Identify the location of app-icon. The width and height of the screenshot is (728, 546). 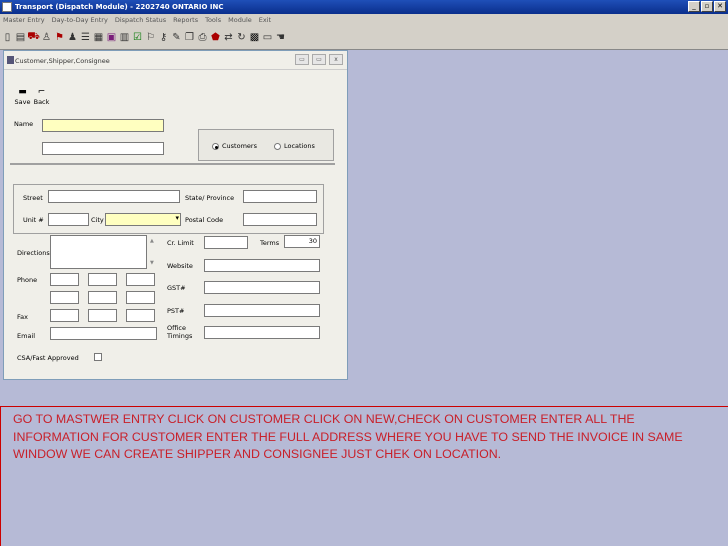
(7, 7).